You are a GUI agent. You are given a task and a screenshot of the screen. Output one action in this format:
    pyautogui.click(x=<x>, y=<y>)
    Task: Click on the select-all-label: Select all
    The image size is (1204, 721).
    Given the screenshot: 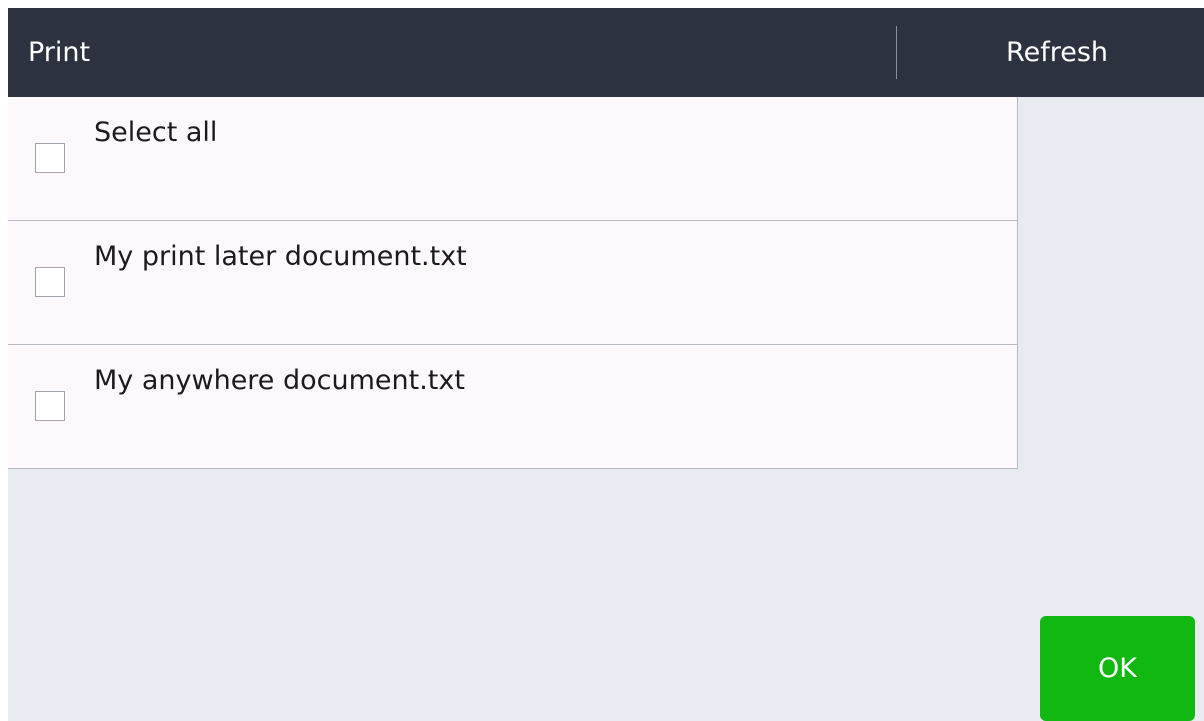 What is the action you would take?
    pyautogui.click(x=156, y=132)
    